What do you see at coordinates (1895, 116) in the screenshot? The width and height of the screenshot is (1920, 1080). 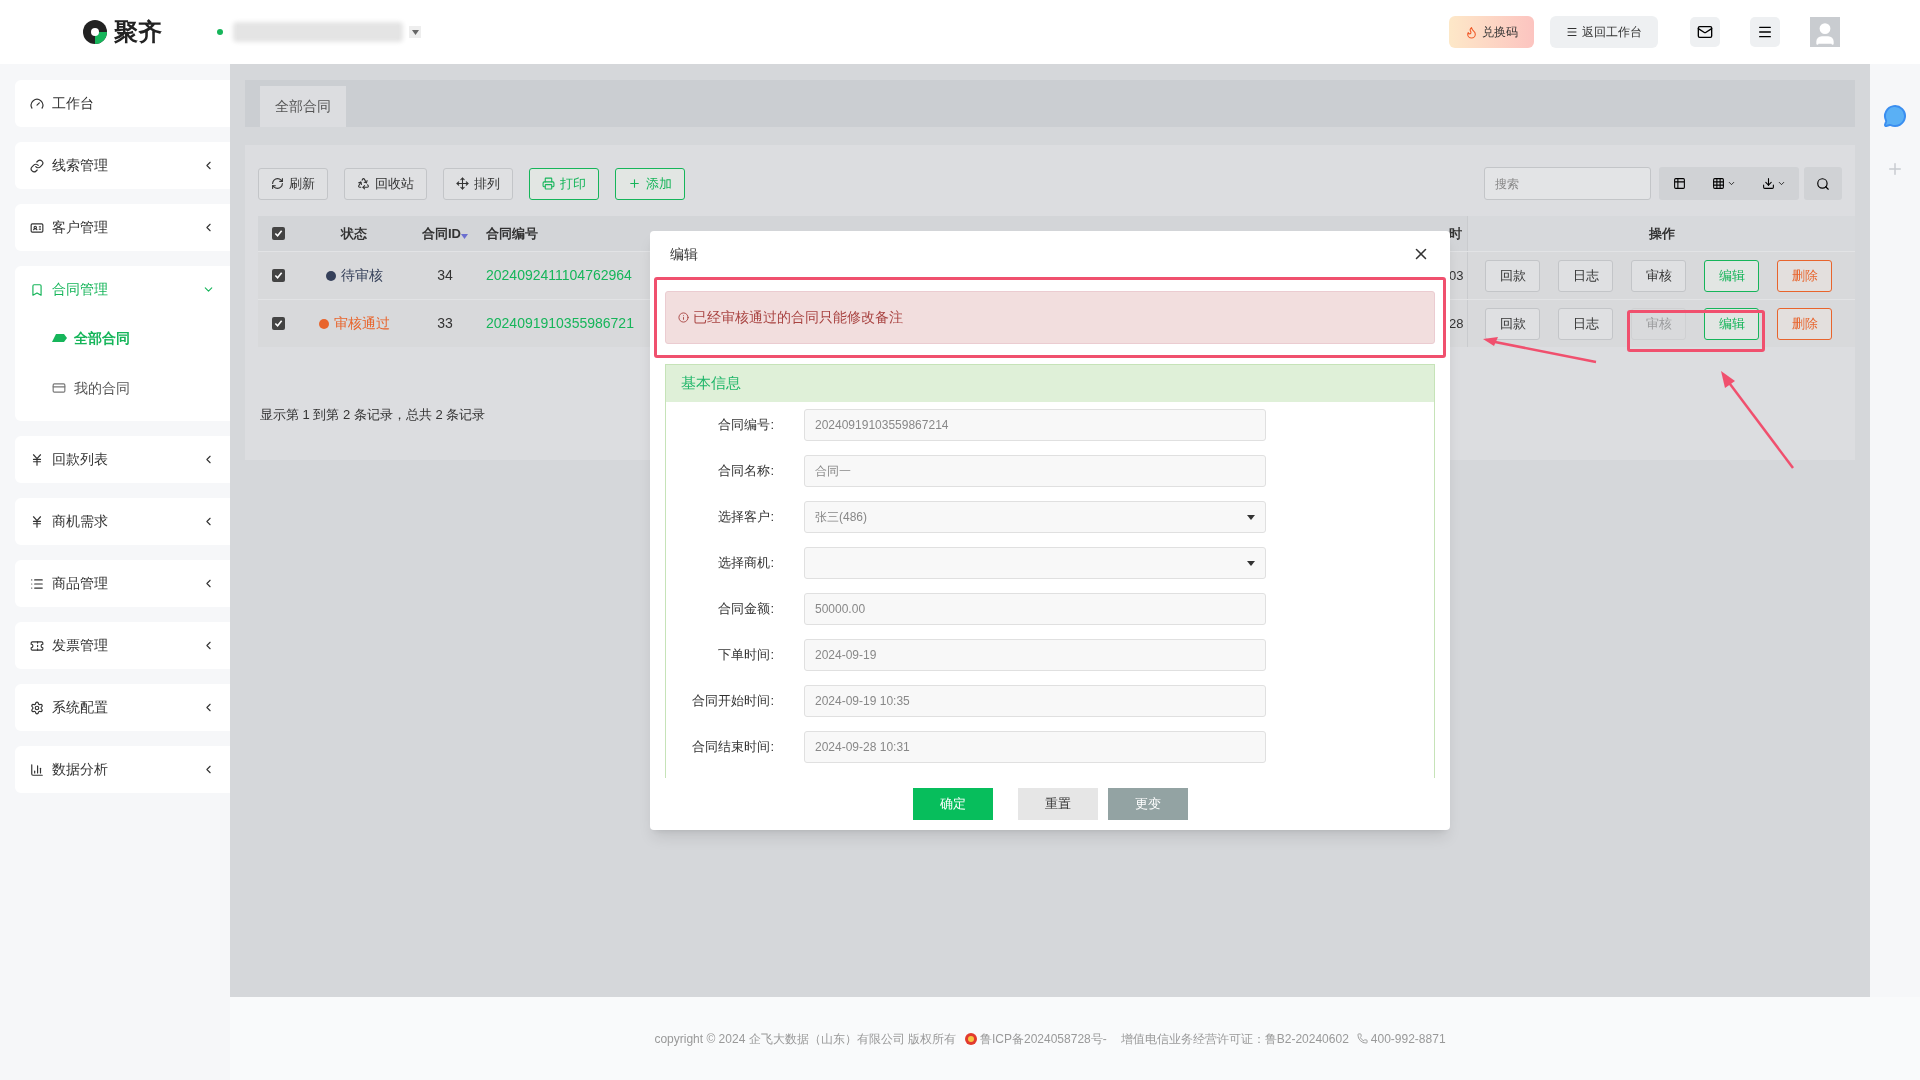 I see `chat-icon` at bounding box center [1895, 116].